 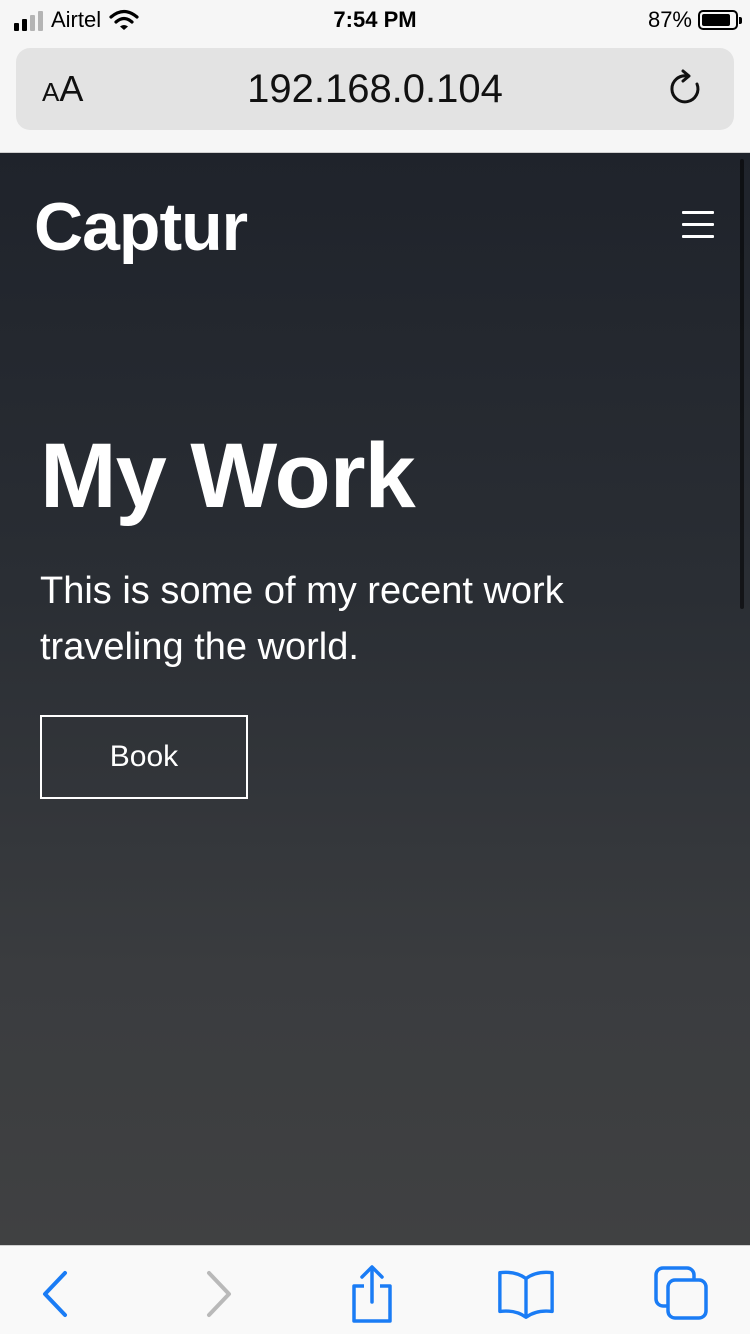 I want to click on scroll-indicator, so click(x=742, y=384).